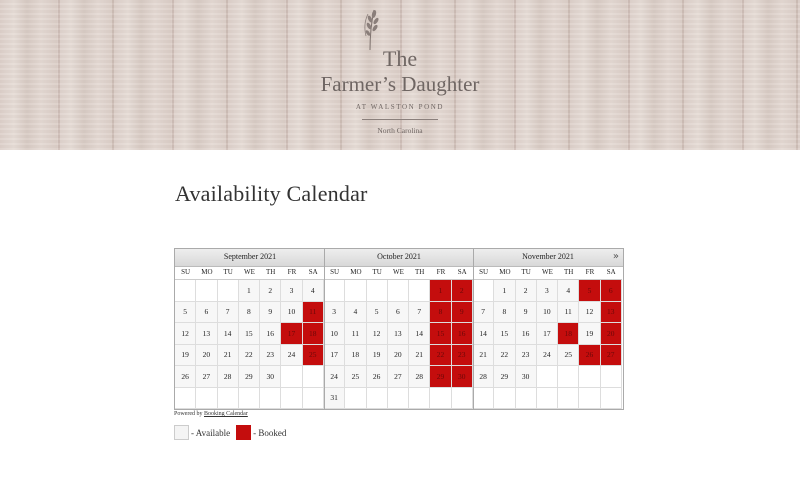 The height and width of the screenshot is (500, 800). What do you see at coordinates (462, 291) in the screenshot?
I see `day-cell-booked: 2` at bounding box center [462, 291].